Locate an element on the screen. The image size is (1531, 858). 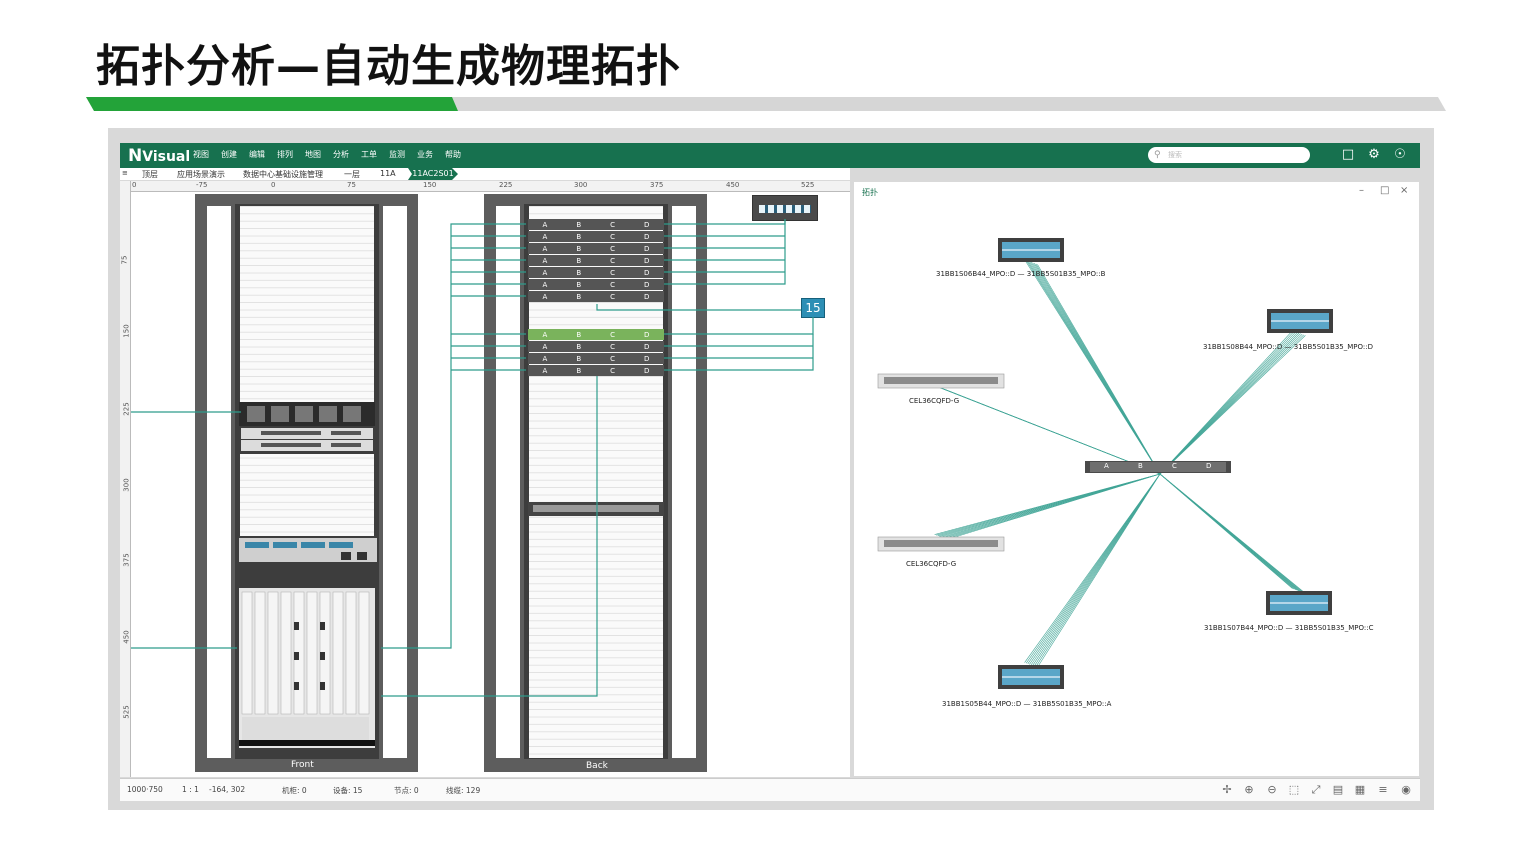
grid-icon: ▦ is located at coordinates (1360, 790).